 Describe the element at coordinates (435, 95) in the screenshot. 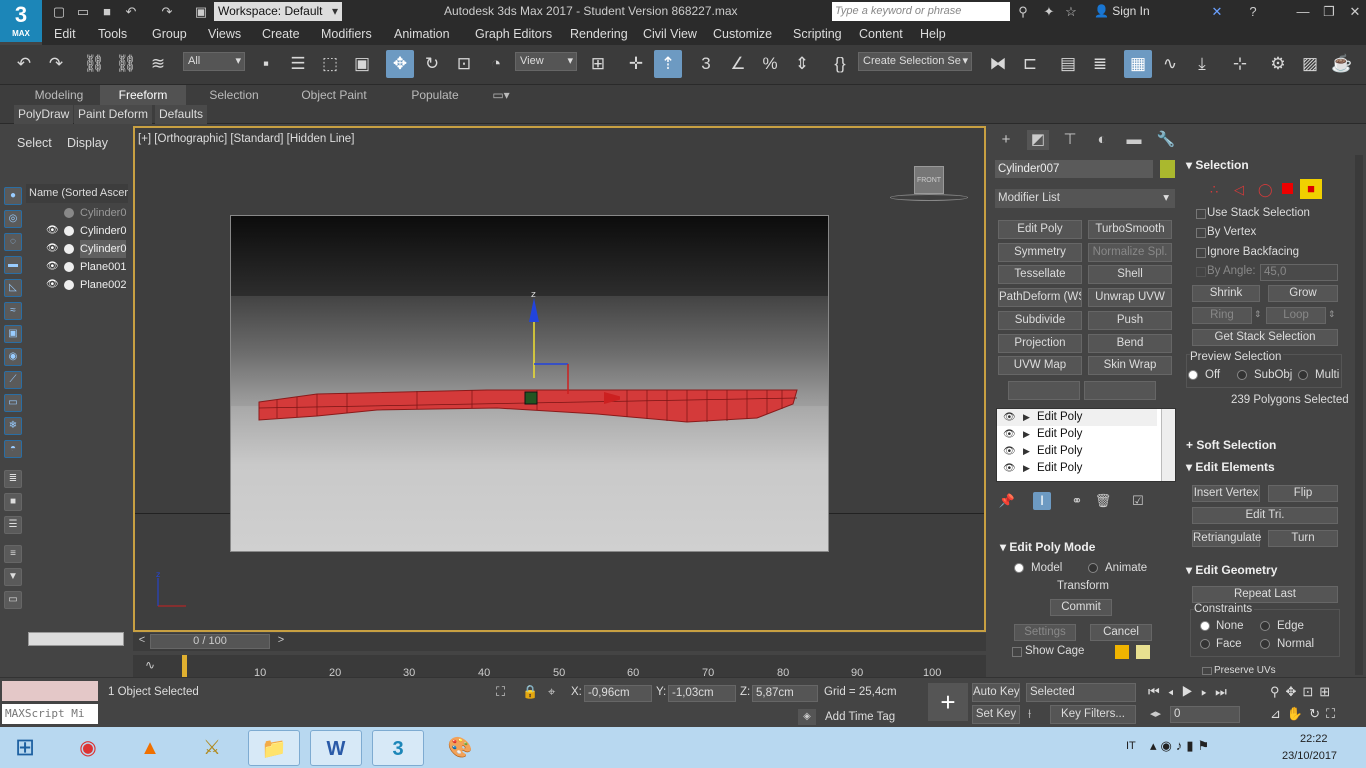

I see `tab-populate: Populate` at that location.